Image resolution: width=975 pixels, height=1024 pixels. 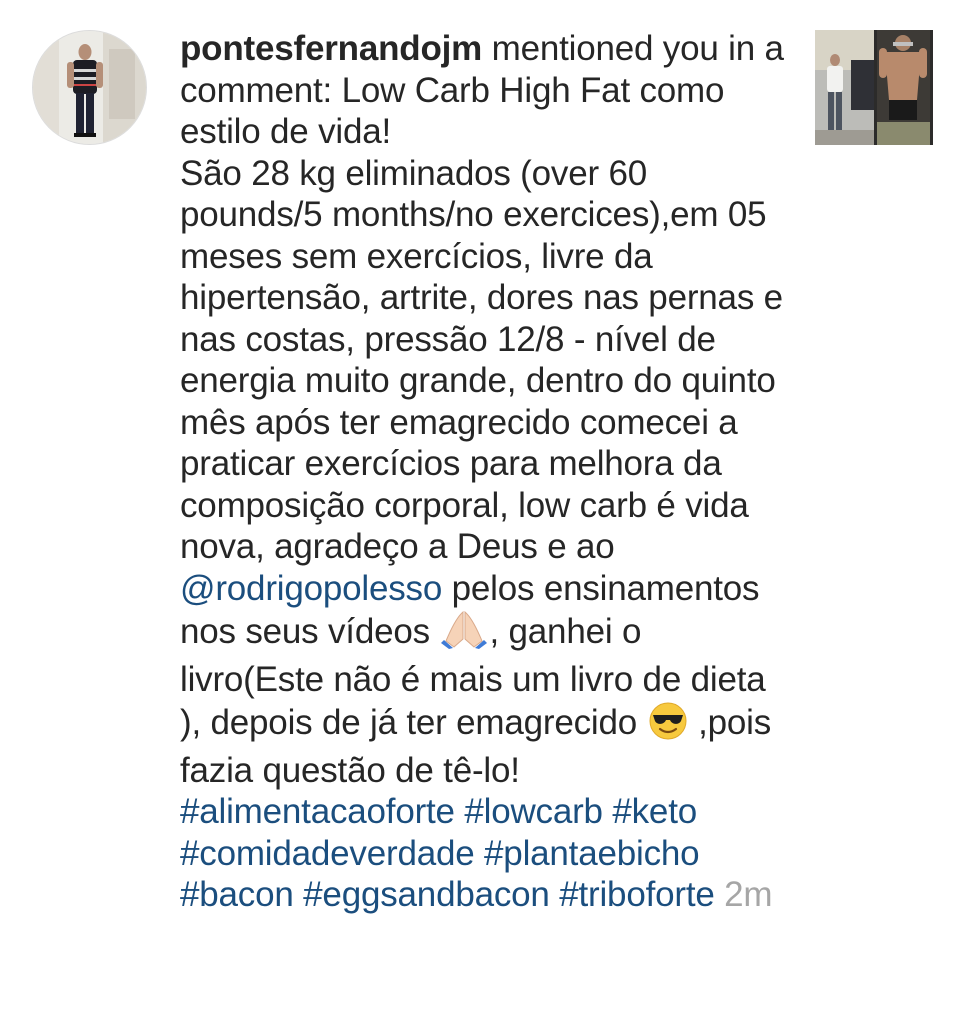 What do you see at coordinates (637, 894) in the screenshot?
I see `hashtag-link: #triboforte` at bounding box center [637, 894].